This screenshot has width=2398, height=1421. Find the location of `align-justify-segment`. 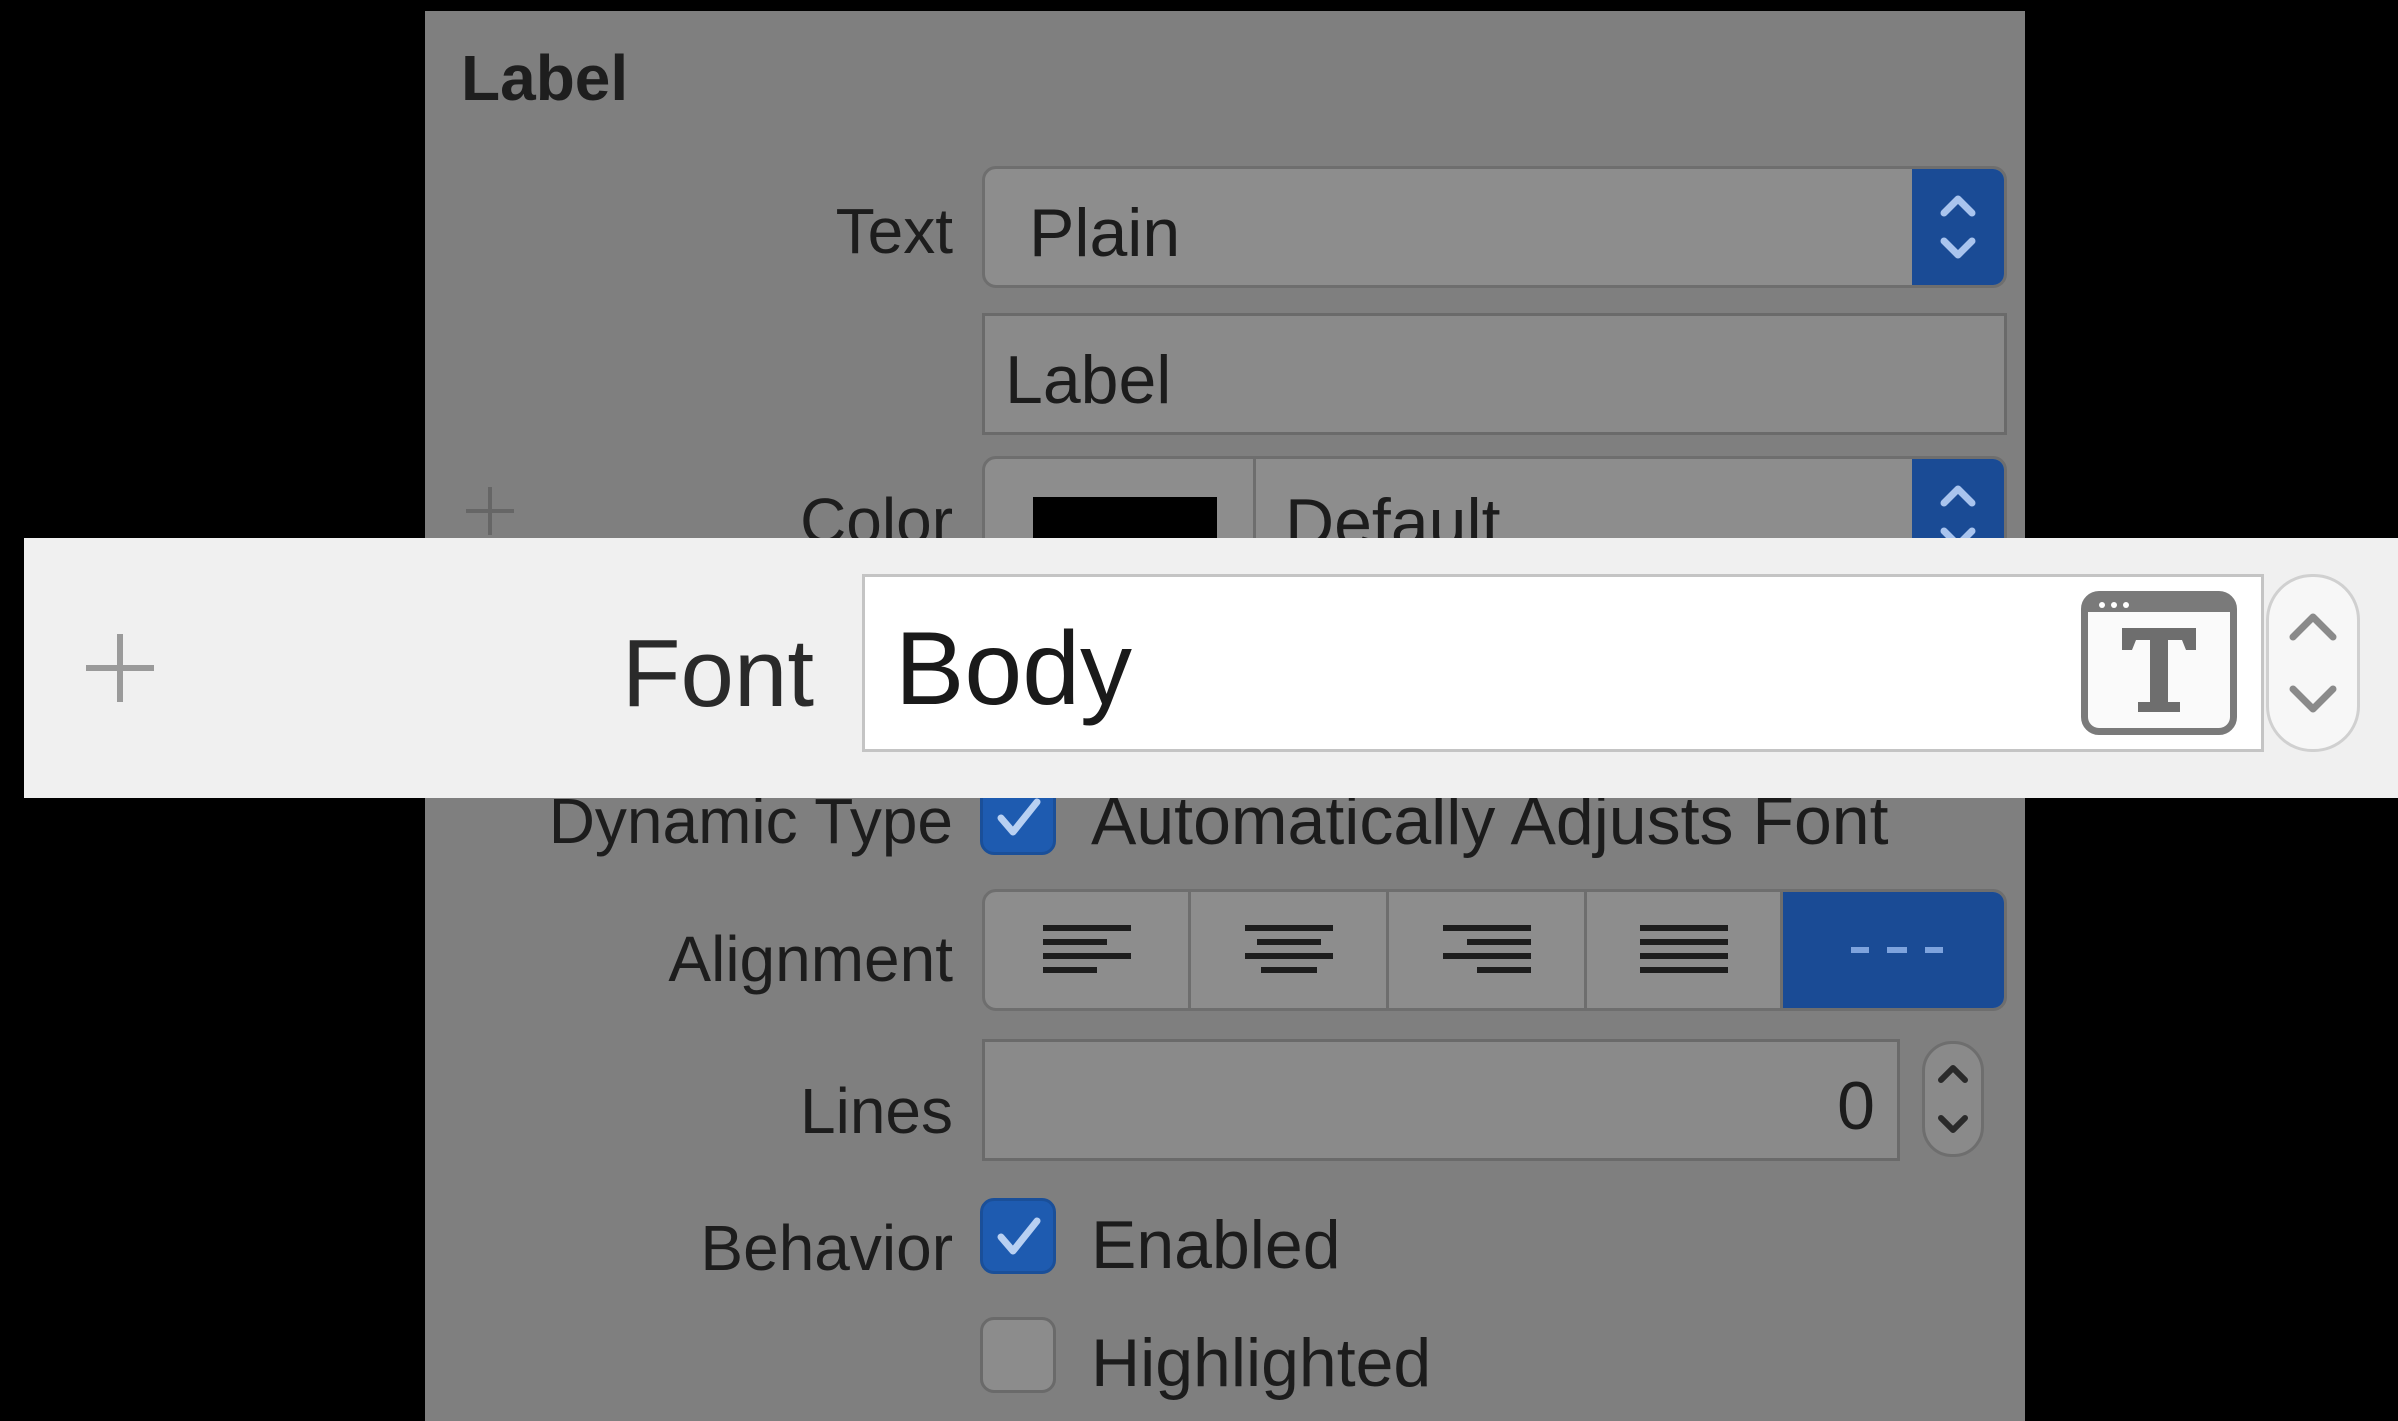

align-justify-segment is located at coordinates (1685, 950).